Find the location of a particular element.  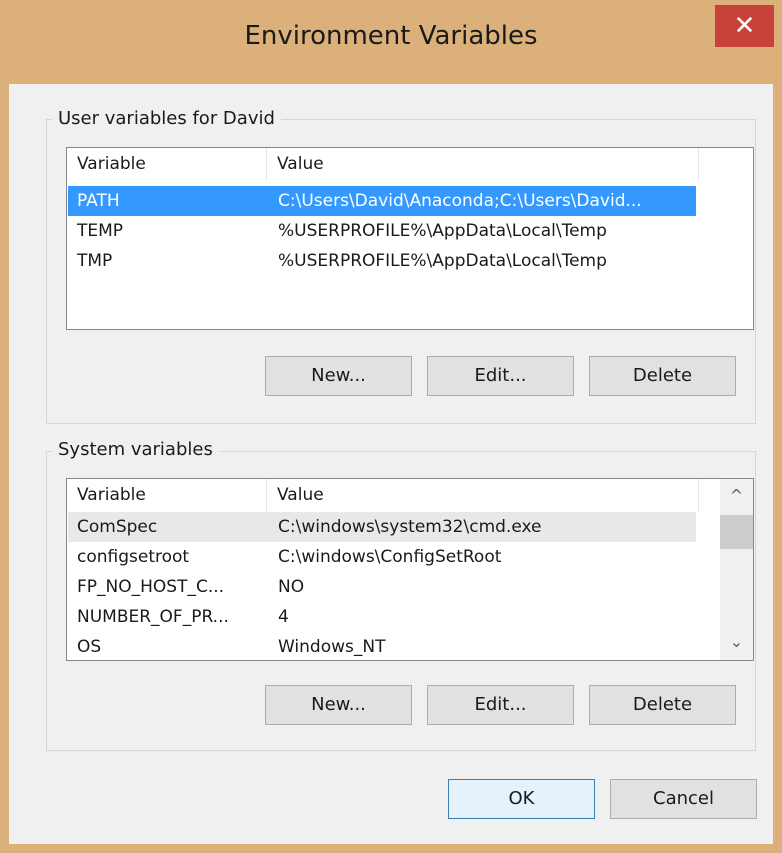

user-variable-row: TMP %USERPROFILE%\AppData\Local\Temp is located at coordinates (382, 261).